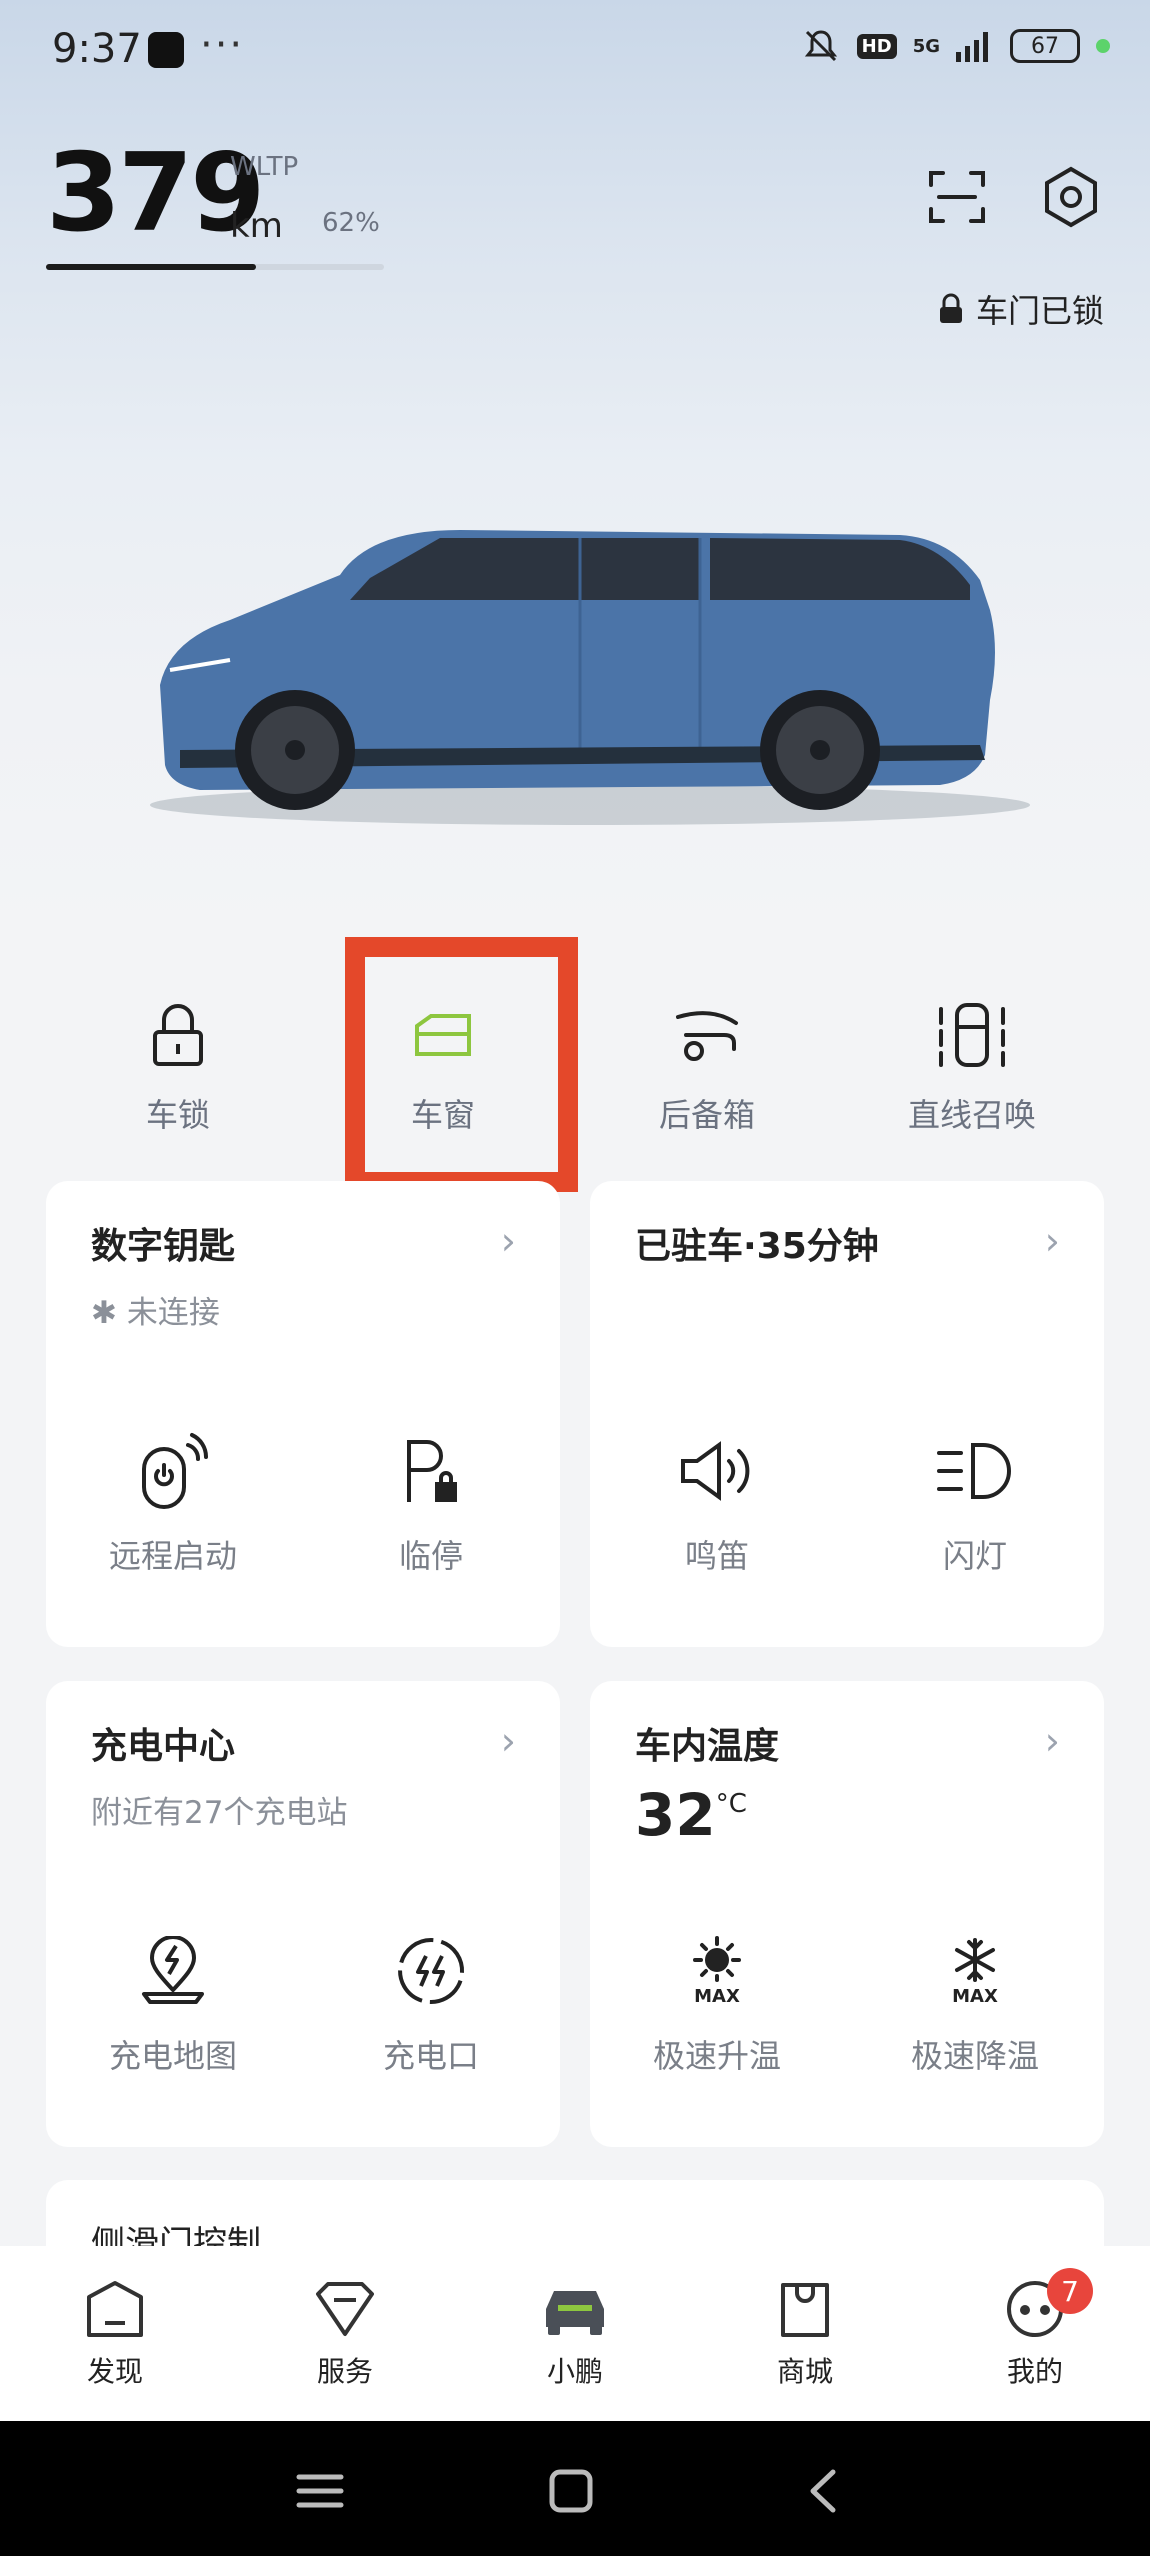 Image resolution: width=1150 pixels, height=2556 pixels. Describe the element at coordinates (1035, 2329) in the screenshot. I see `tab-mine: 我的 7` at that location.